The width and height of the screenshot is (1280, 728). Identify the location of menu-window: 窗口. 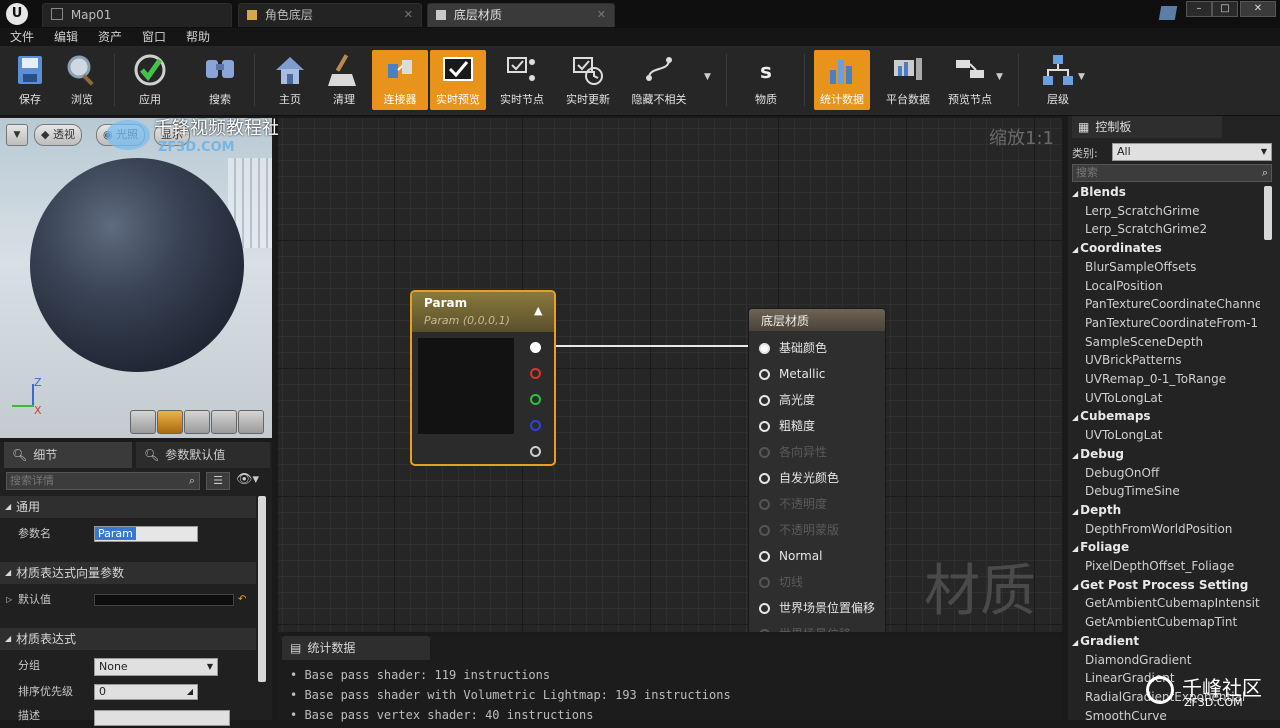
(154, 37).